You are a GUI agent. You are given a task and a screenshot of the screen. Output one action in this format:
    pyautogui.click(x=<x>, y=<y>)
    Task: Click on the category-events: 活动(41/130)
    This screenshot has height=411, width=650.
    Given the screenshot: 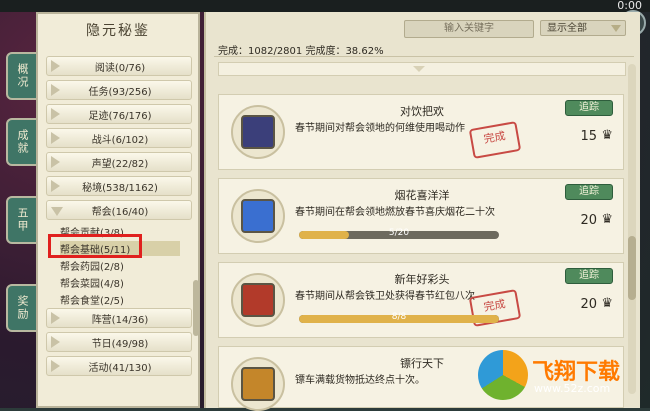 What is the action you would take?
    pyautogui.click(x=119, y=366)
    